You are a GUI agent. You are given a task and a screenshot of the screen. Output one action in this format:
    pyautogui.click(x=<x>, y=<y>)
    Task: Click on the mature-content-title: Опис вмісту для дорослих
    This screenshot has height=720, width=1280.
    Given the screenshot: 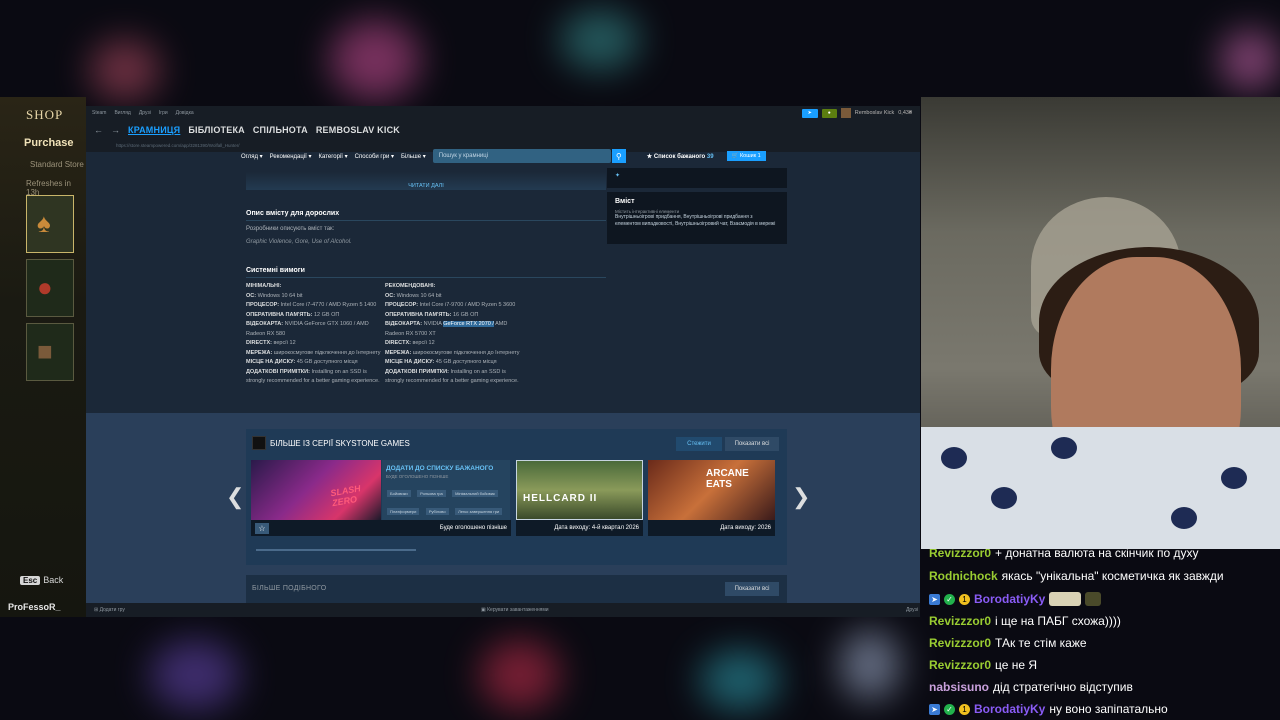 What is the action you would take?
    pyautogui.click(x=293, y=213)
    